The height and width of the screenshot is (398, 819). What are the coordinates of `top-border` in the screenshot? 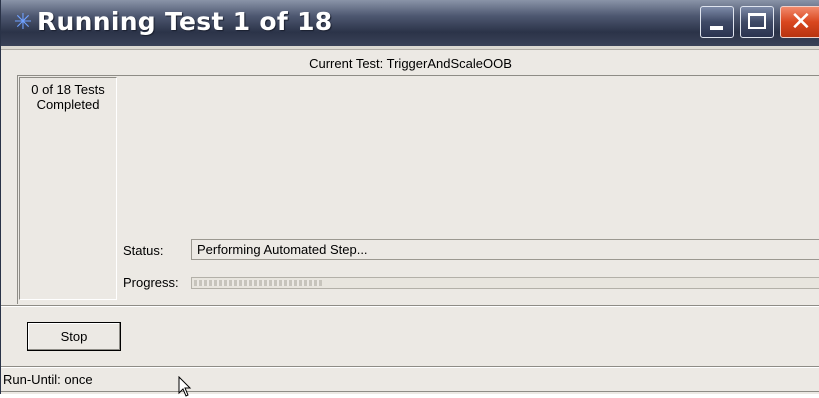 It's located at (410, 48).